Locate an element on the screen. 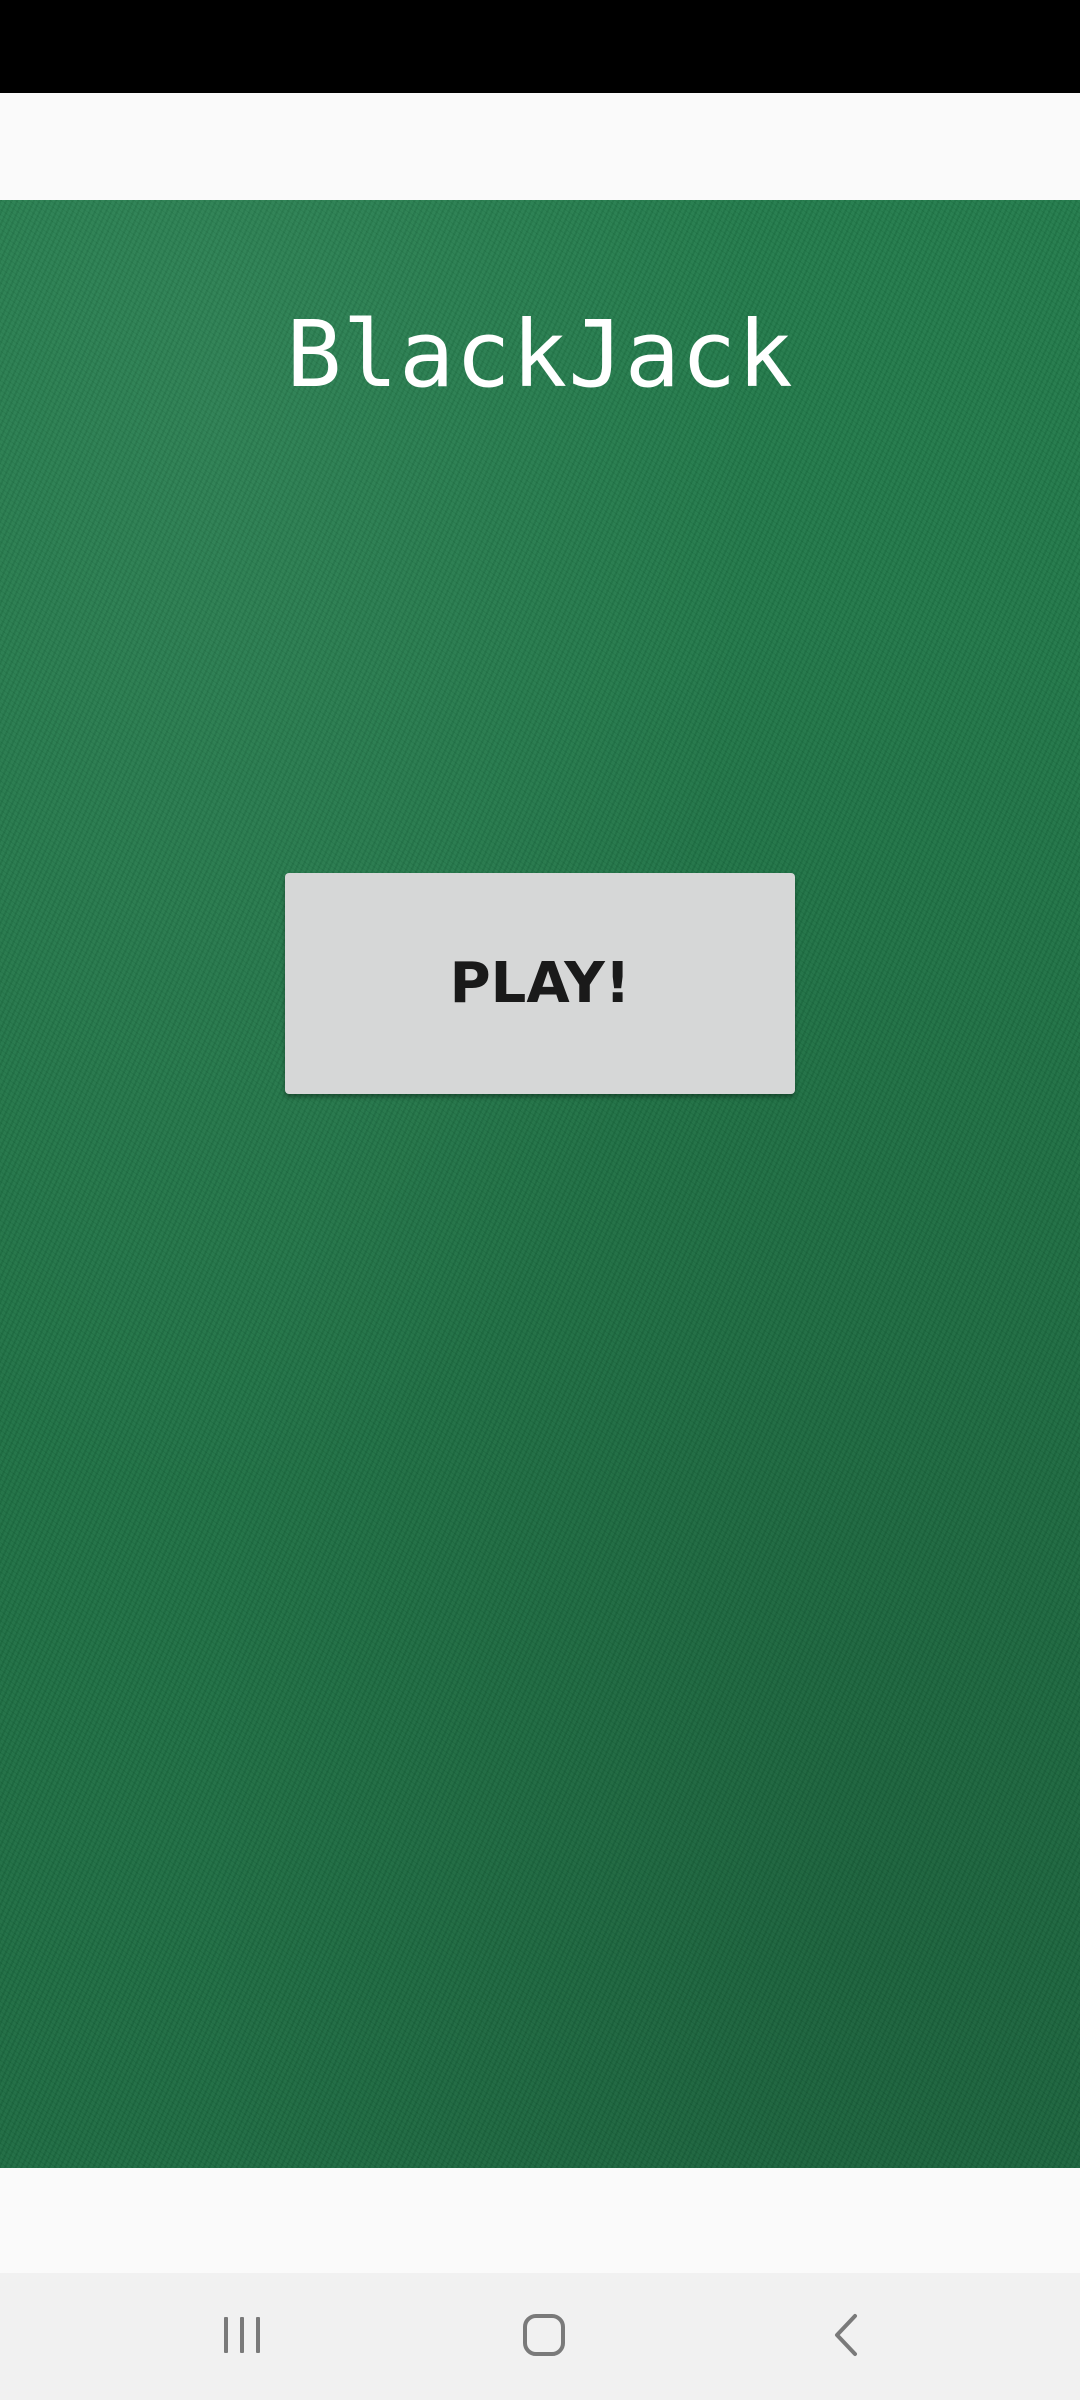 The image size is (1080, 2400). game-title: BlackJack is located at coordinates (540, 354).